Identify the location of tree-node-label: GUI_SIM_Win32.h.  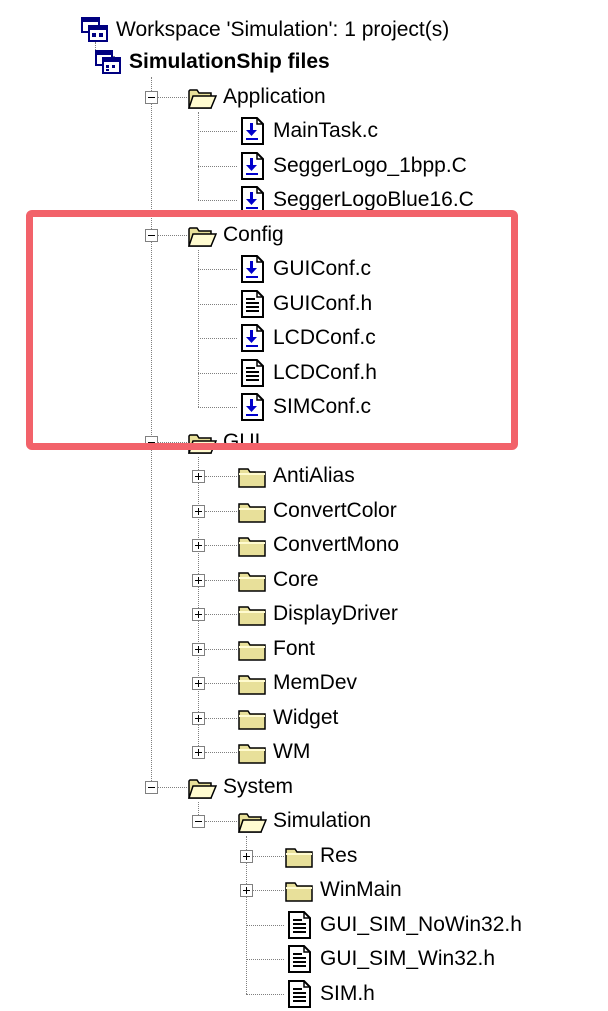
(408, 958).